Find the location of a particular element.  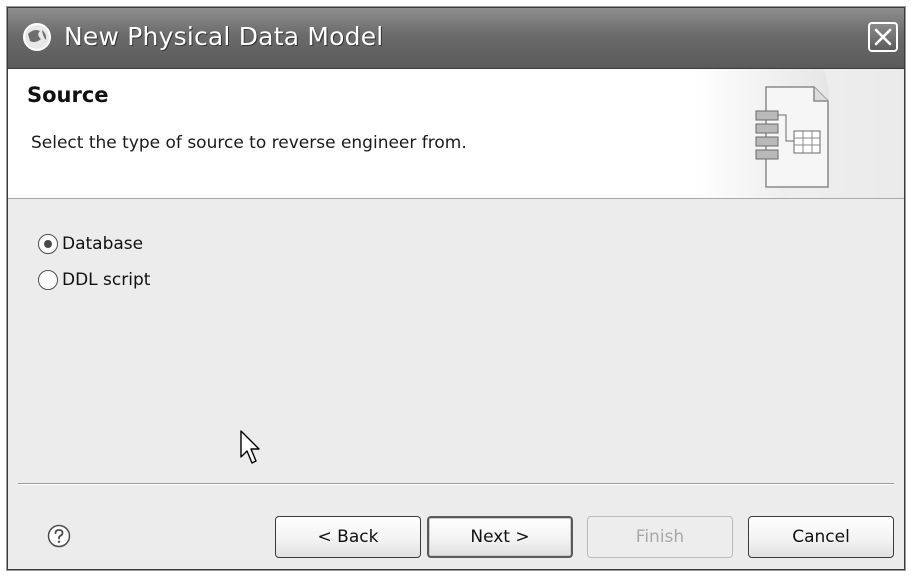

page-title: Source is located at coordinates (68, 95).